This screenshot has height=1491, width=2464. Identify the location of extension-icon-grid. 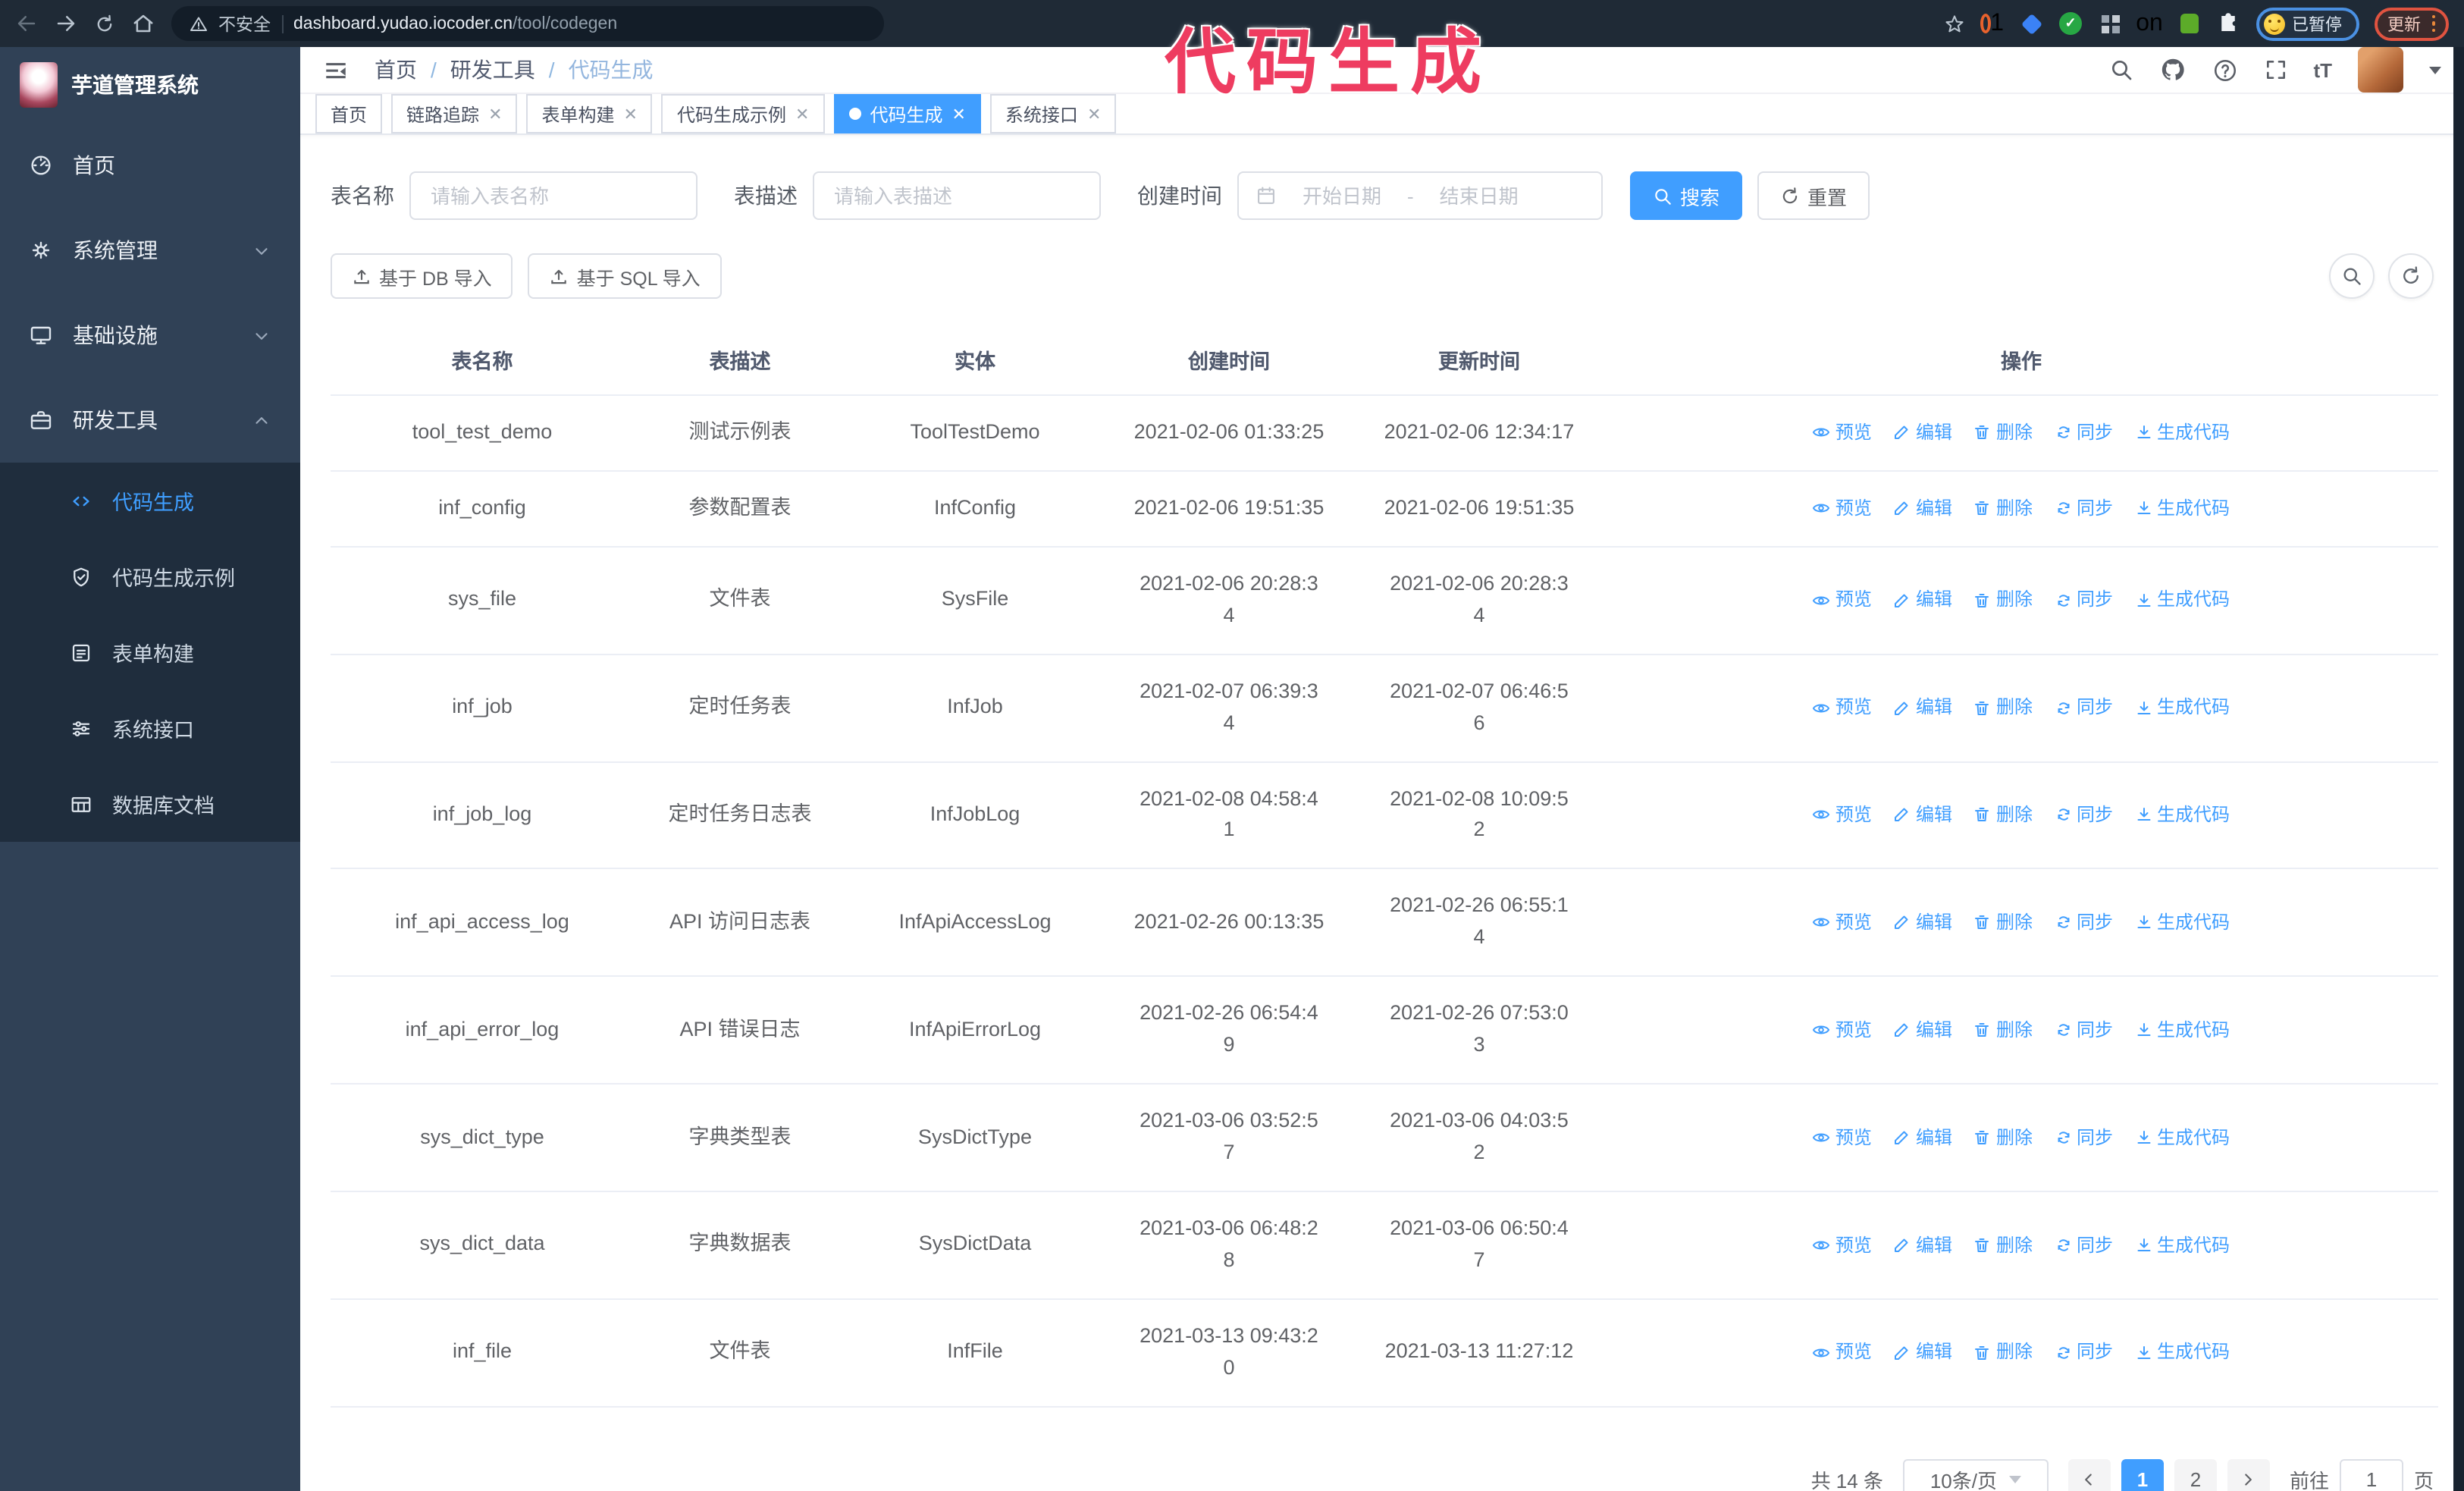
(2110, 23).